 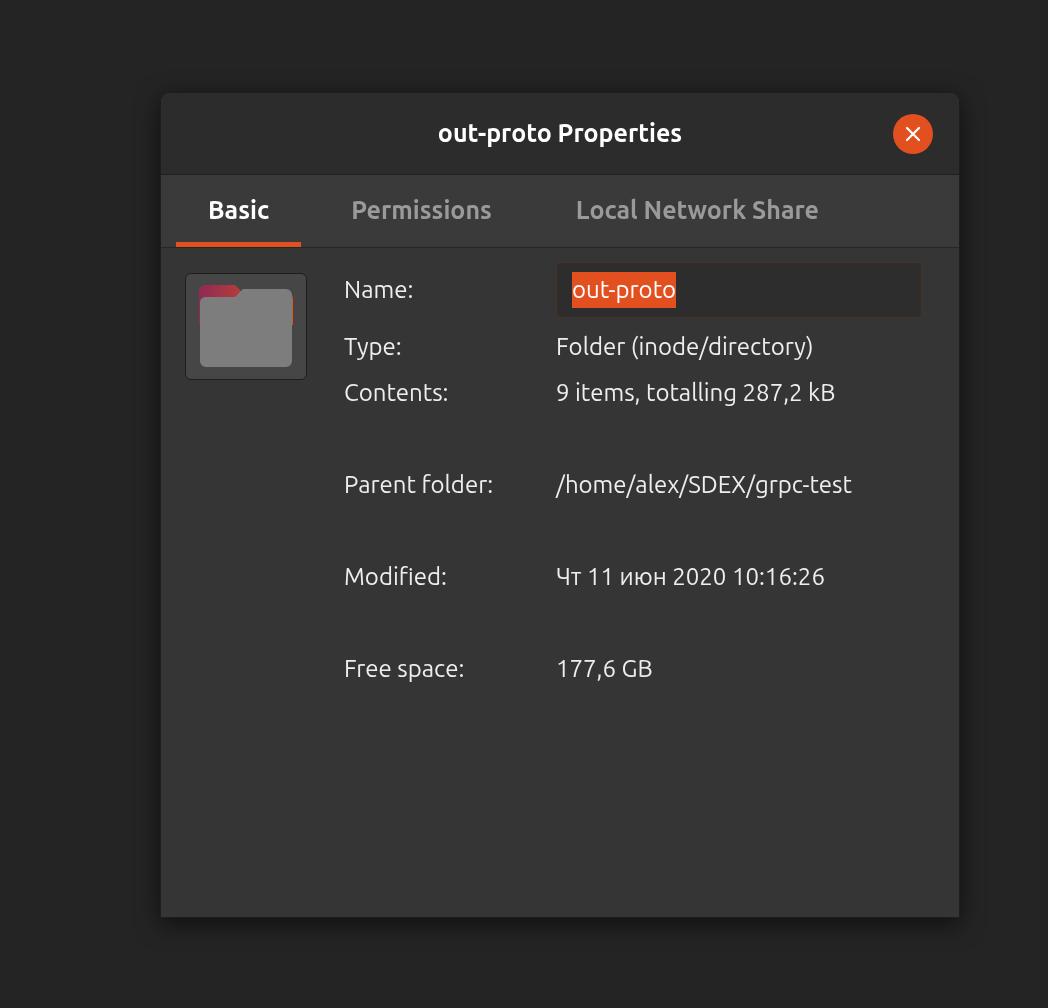 I want to click on close-icon, so click(x=913, y=134).